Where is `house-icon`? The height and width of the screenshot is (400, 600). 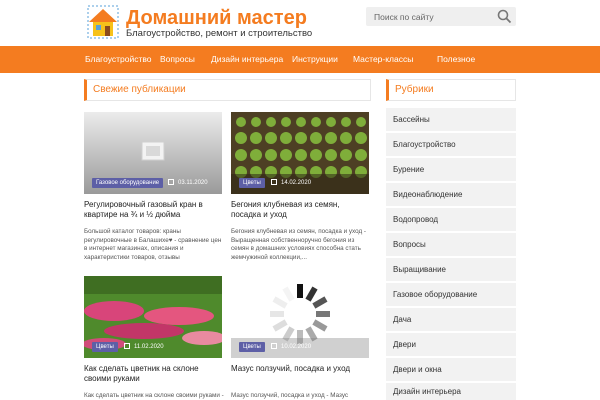
house-icon is located at coordinates (103, 22).